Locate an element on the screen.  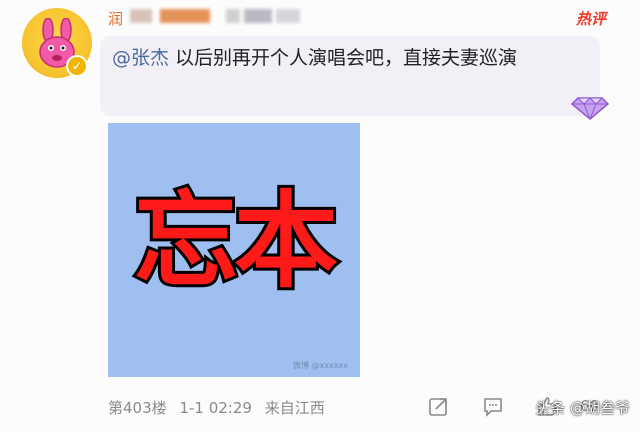
username-text: 润 is located at coordinates (116, 19).